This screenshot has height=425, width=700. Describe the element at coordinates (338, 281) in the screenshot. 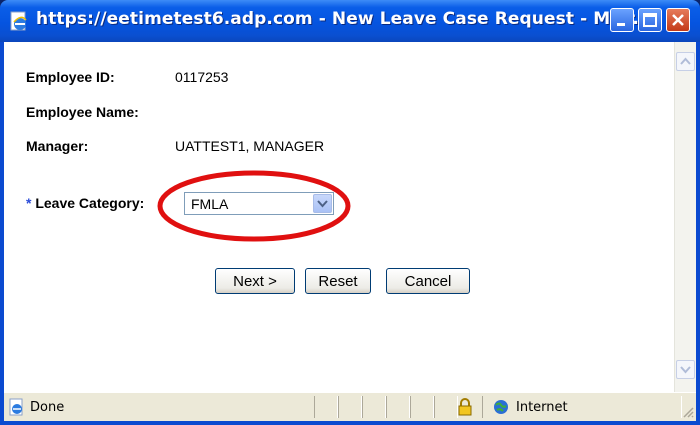

I see `reset-button: Reset` at that location.